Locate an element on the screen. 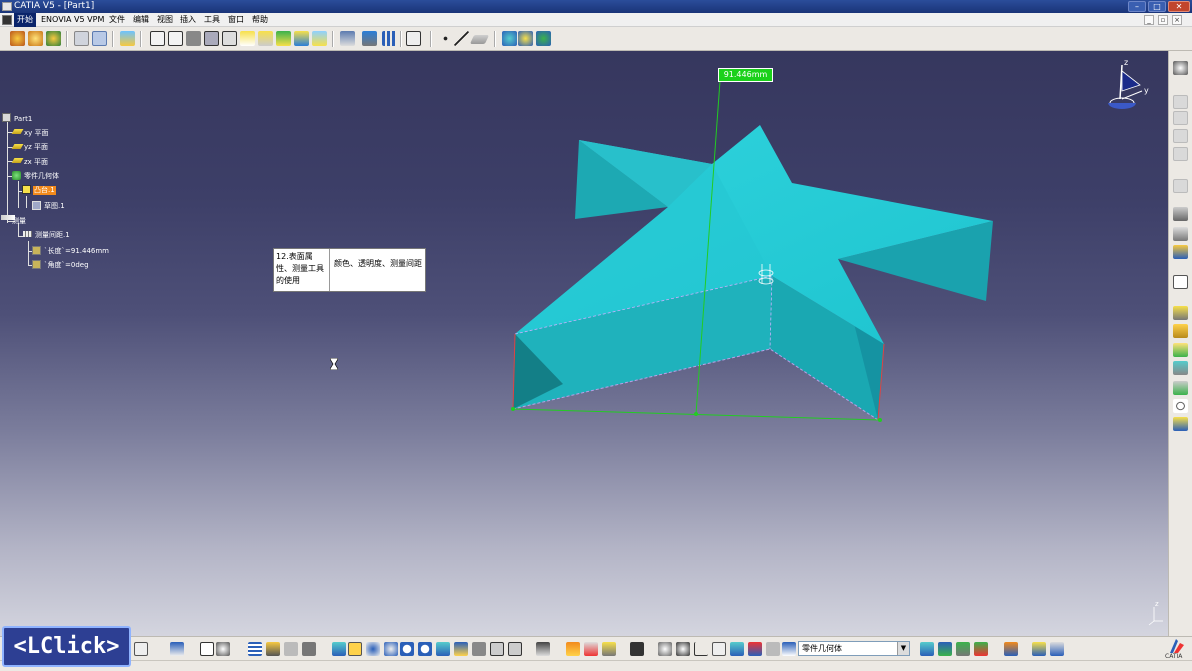 The height and width of the screenshot is (671, 1192). swap-visible-icon is located at coordinates (309, 649).